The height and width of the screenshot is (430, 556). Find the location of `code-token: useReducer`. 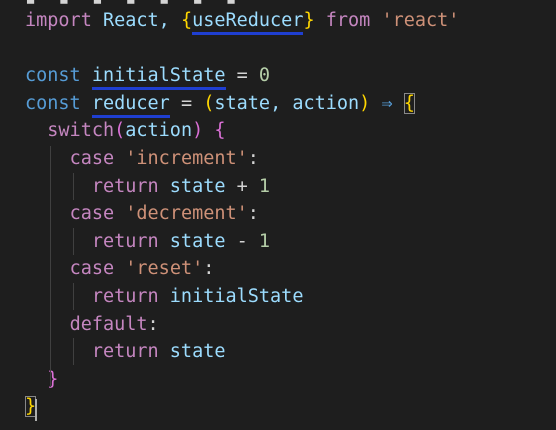

code-token: useReducer is located at coordinates (248, 22).